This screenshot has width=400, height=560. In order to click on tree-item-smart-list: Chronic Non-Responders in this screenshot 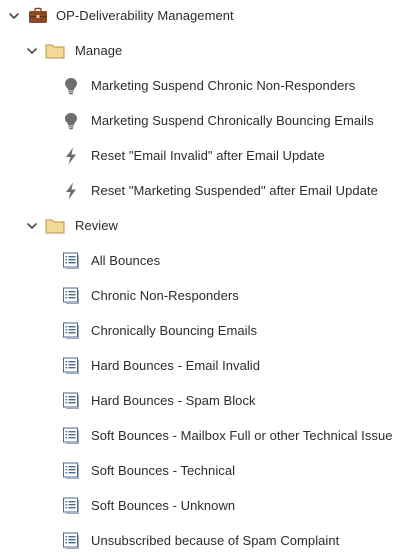, I will do `click(200, 296)`.